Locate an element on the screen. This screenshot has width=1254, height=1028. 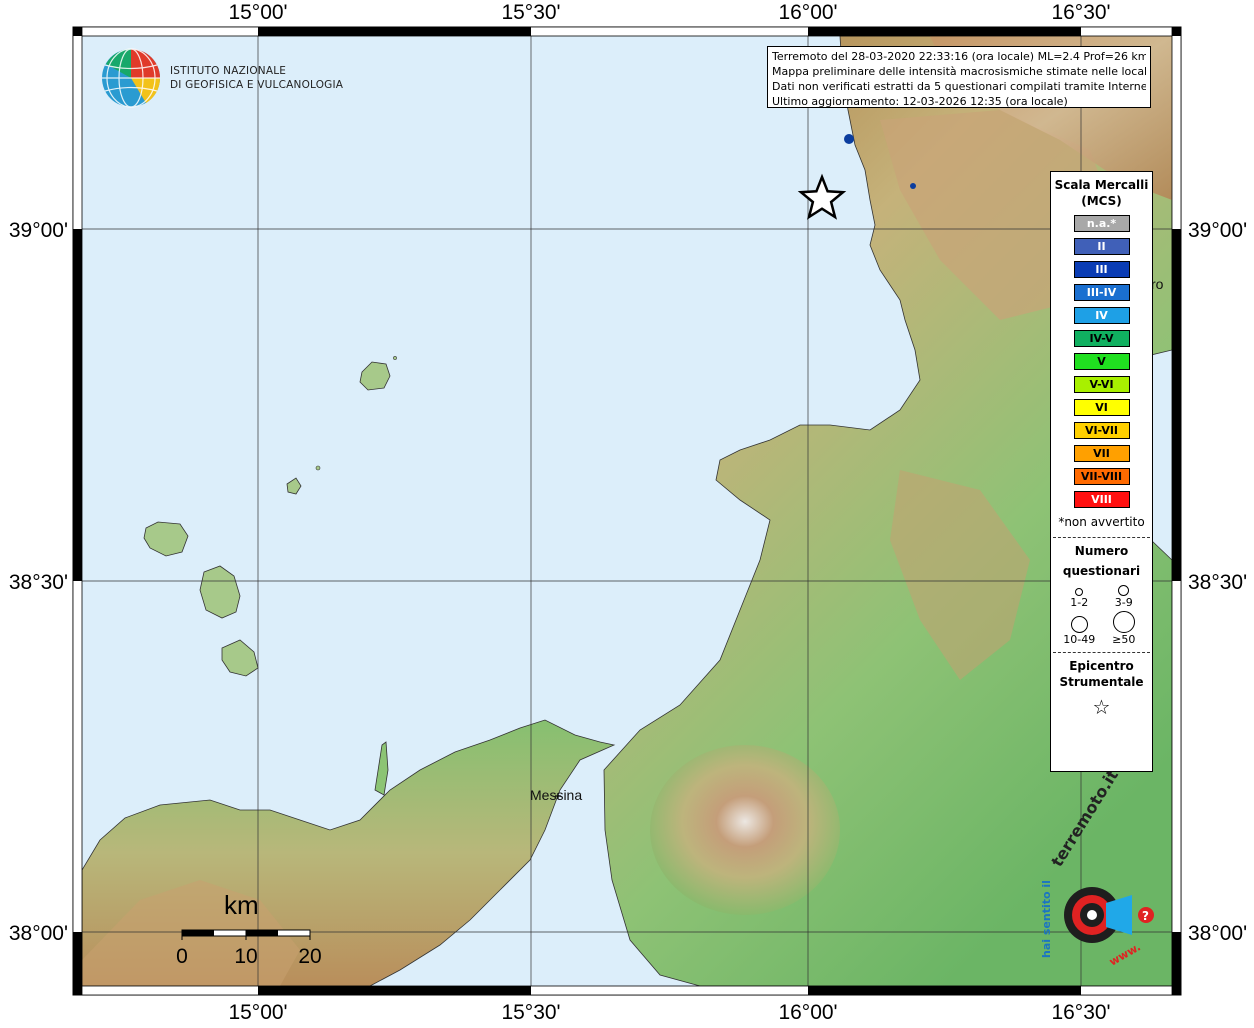
count-title-line2: questionari is located at coordinates (1101, 571).